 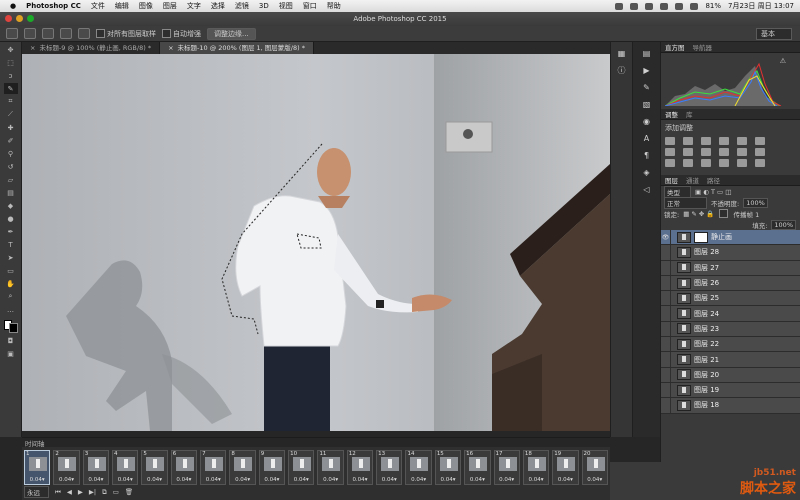 What do you see at coordinates (647, 53) in the screenshot?
I see `history-panel-icon: ▤` at bounding box center [647, 53].